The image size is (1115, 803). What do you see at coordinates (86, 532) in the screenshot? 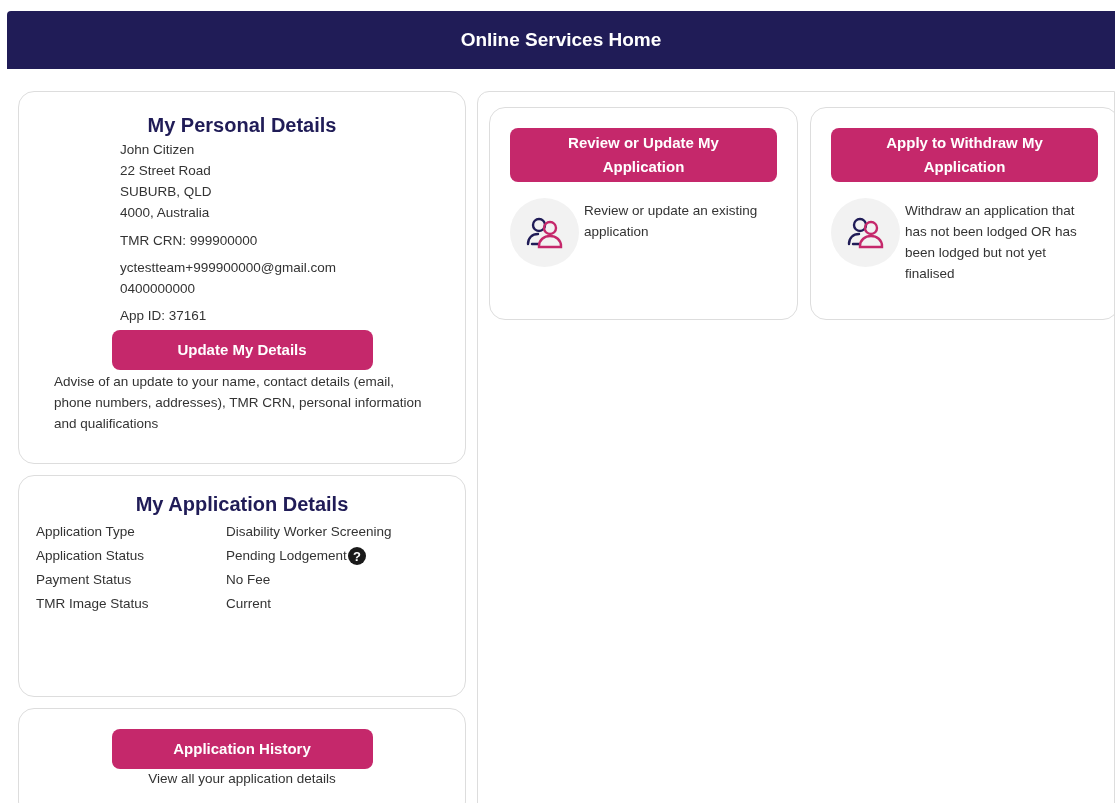
I see `field-label: Application Type` at bounding box center [86, 532].